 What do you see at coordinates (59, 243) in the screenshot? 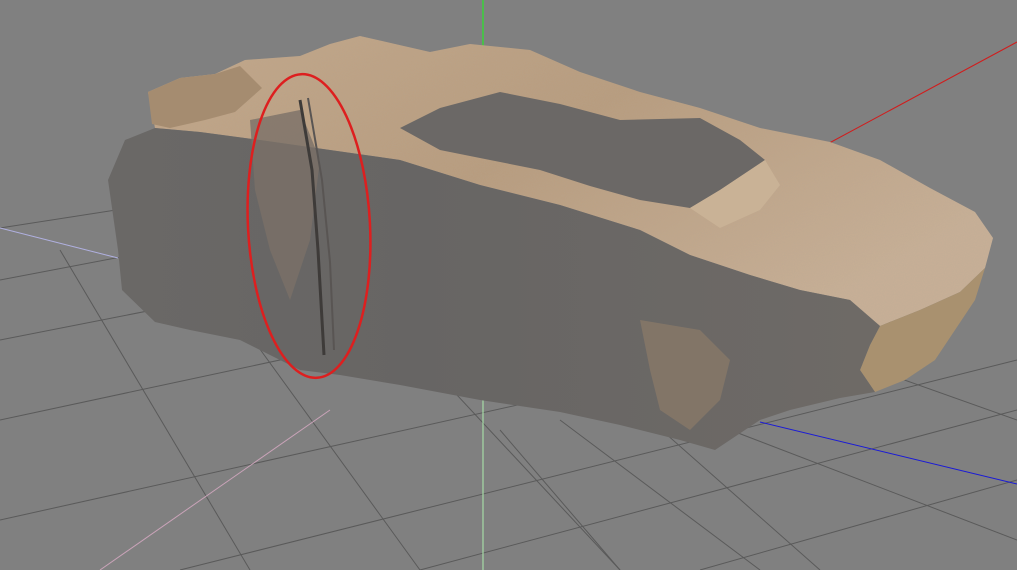
I see `z-axis-negative-line` at bounding box center [59, 243].